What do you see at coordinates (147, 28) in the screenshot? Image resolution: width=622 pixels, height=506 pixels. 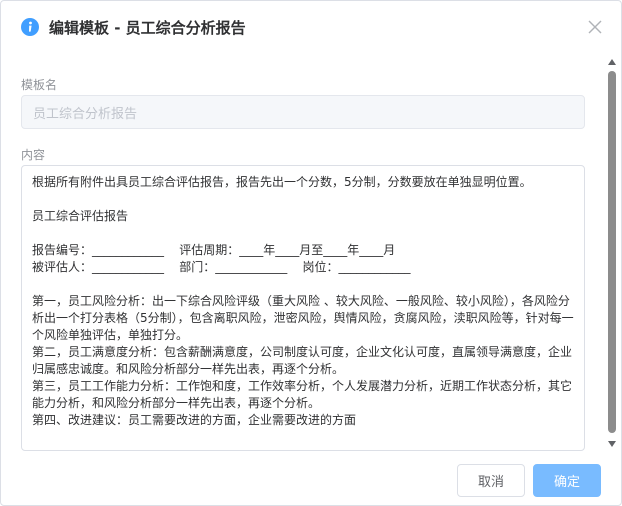 I see `dialog-title: 编辑模板 - 员工综合分析报告` at bounding box center [147, 28].